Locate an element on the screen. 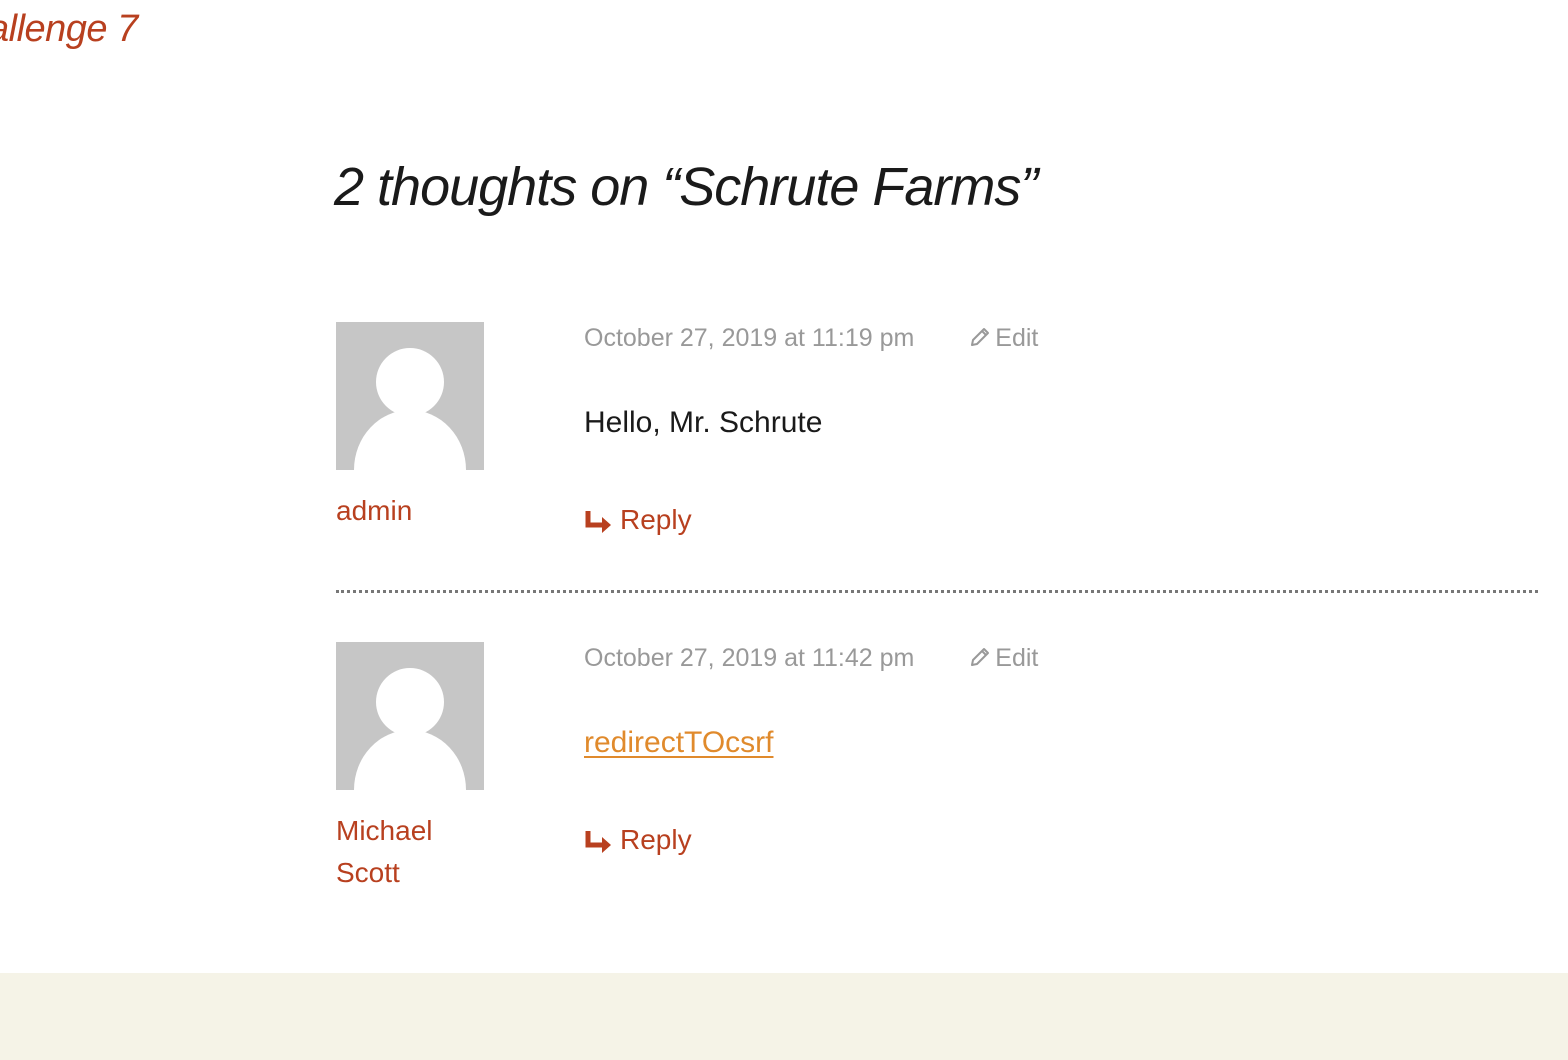  comment-content-link: redirectTOcsrf is located at coordinates (678, 742).